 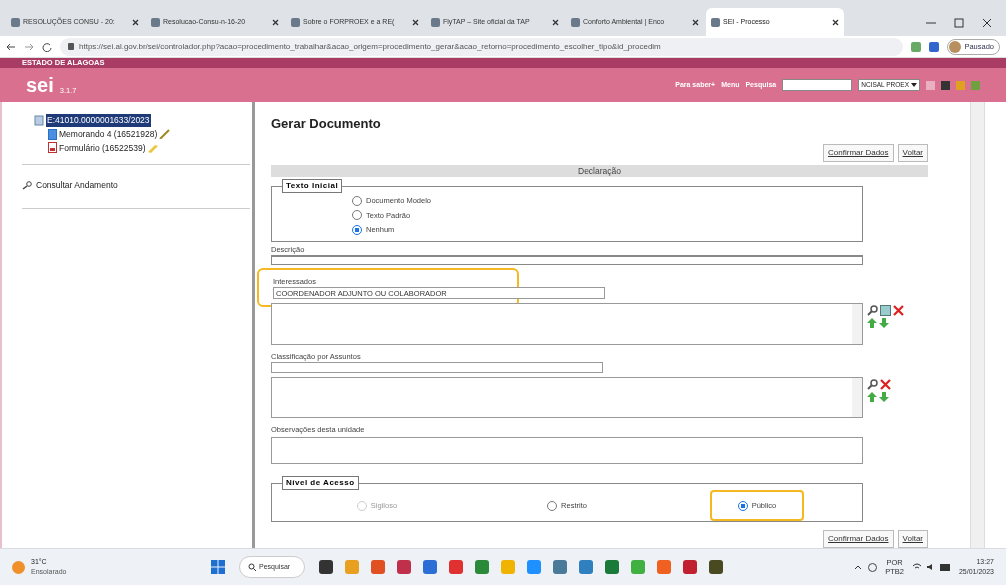 What do you see at coordinates (39, 120) in the screenshot?
I see `folder-icon` at bounding box center [39, 120].